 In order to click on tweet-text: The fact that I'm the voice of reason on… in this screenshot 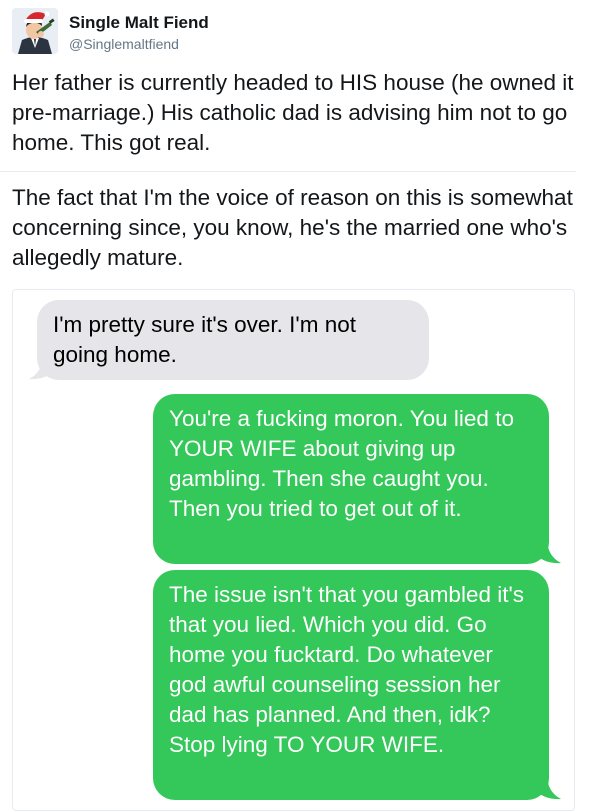, I will do `click(292, 227)`.